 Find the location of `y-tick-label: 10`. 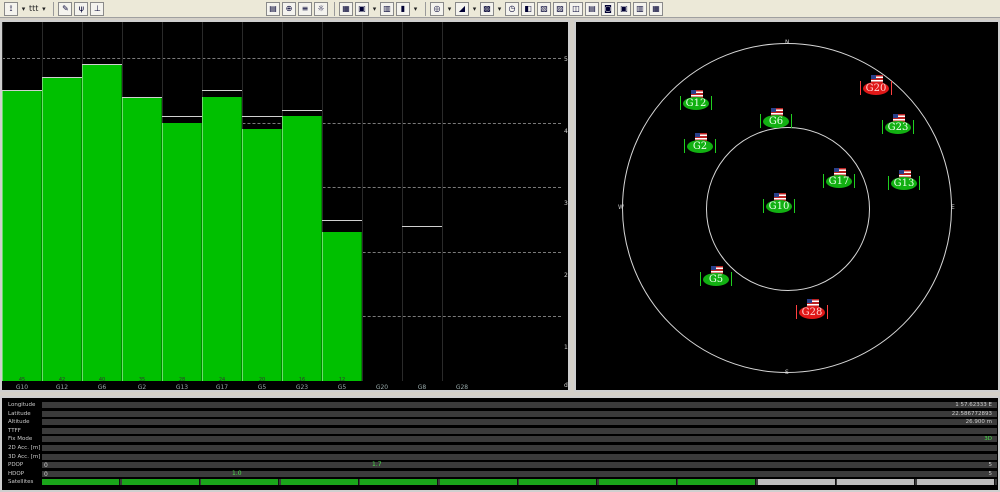

y-tick-label: 10 is located at coordinates (568, 347).